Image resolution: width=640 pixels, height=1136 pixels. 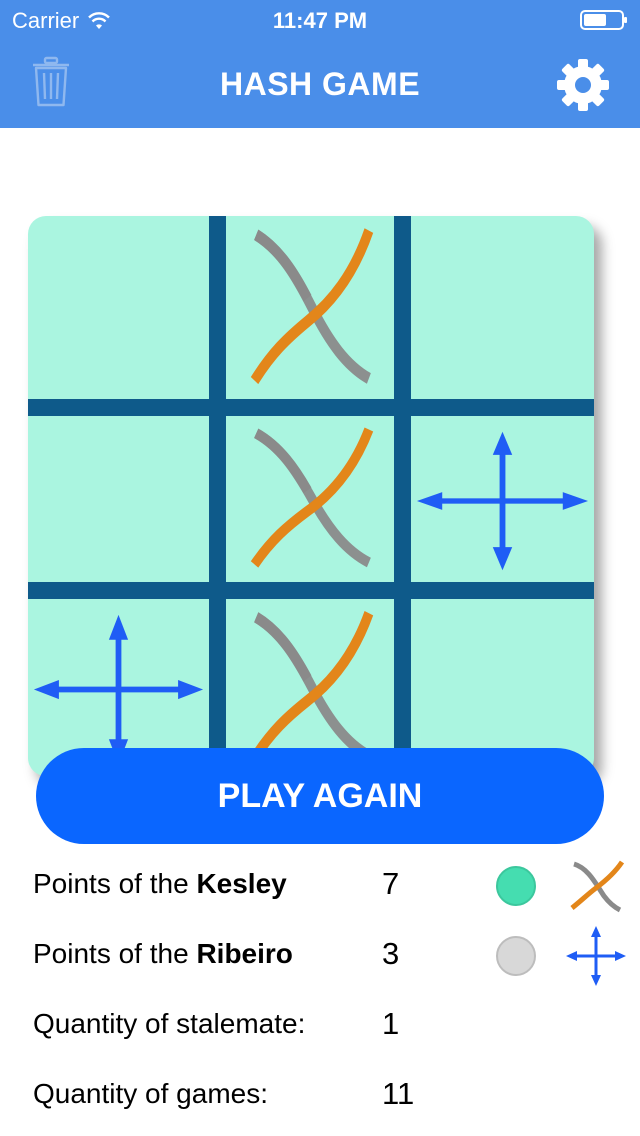 What do you see at coordinates (320, 1025) in the screenshot?
I see `stat-row-stalemate: Quantity of stalemate: 1` at bounding box center [320, 1025].